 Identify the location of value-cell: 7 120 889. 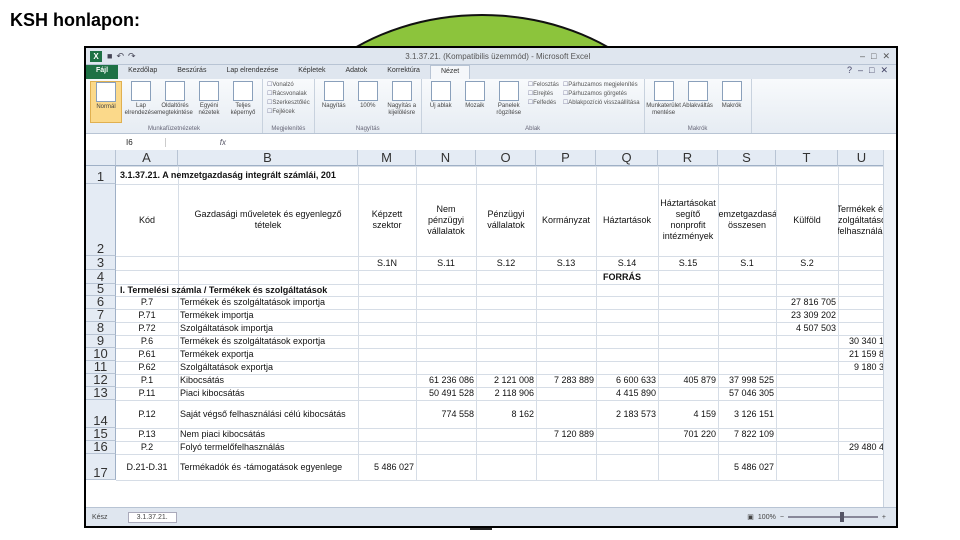
(566, 434).